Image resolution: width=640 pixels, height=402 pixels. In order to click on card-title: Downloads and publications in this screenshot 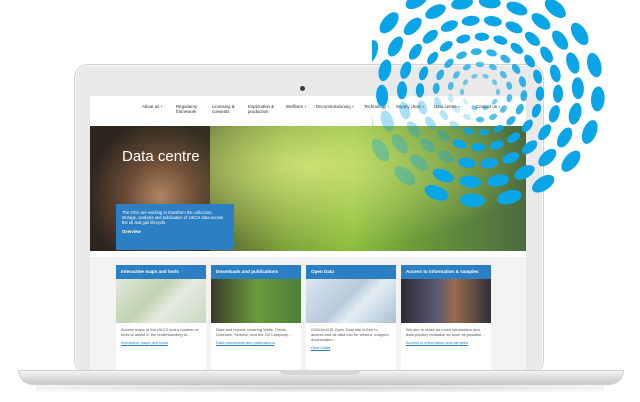, I will do `click(256, 272)`.